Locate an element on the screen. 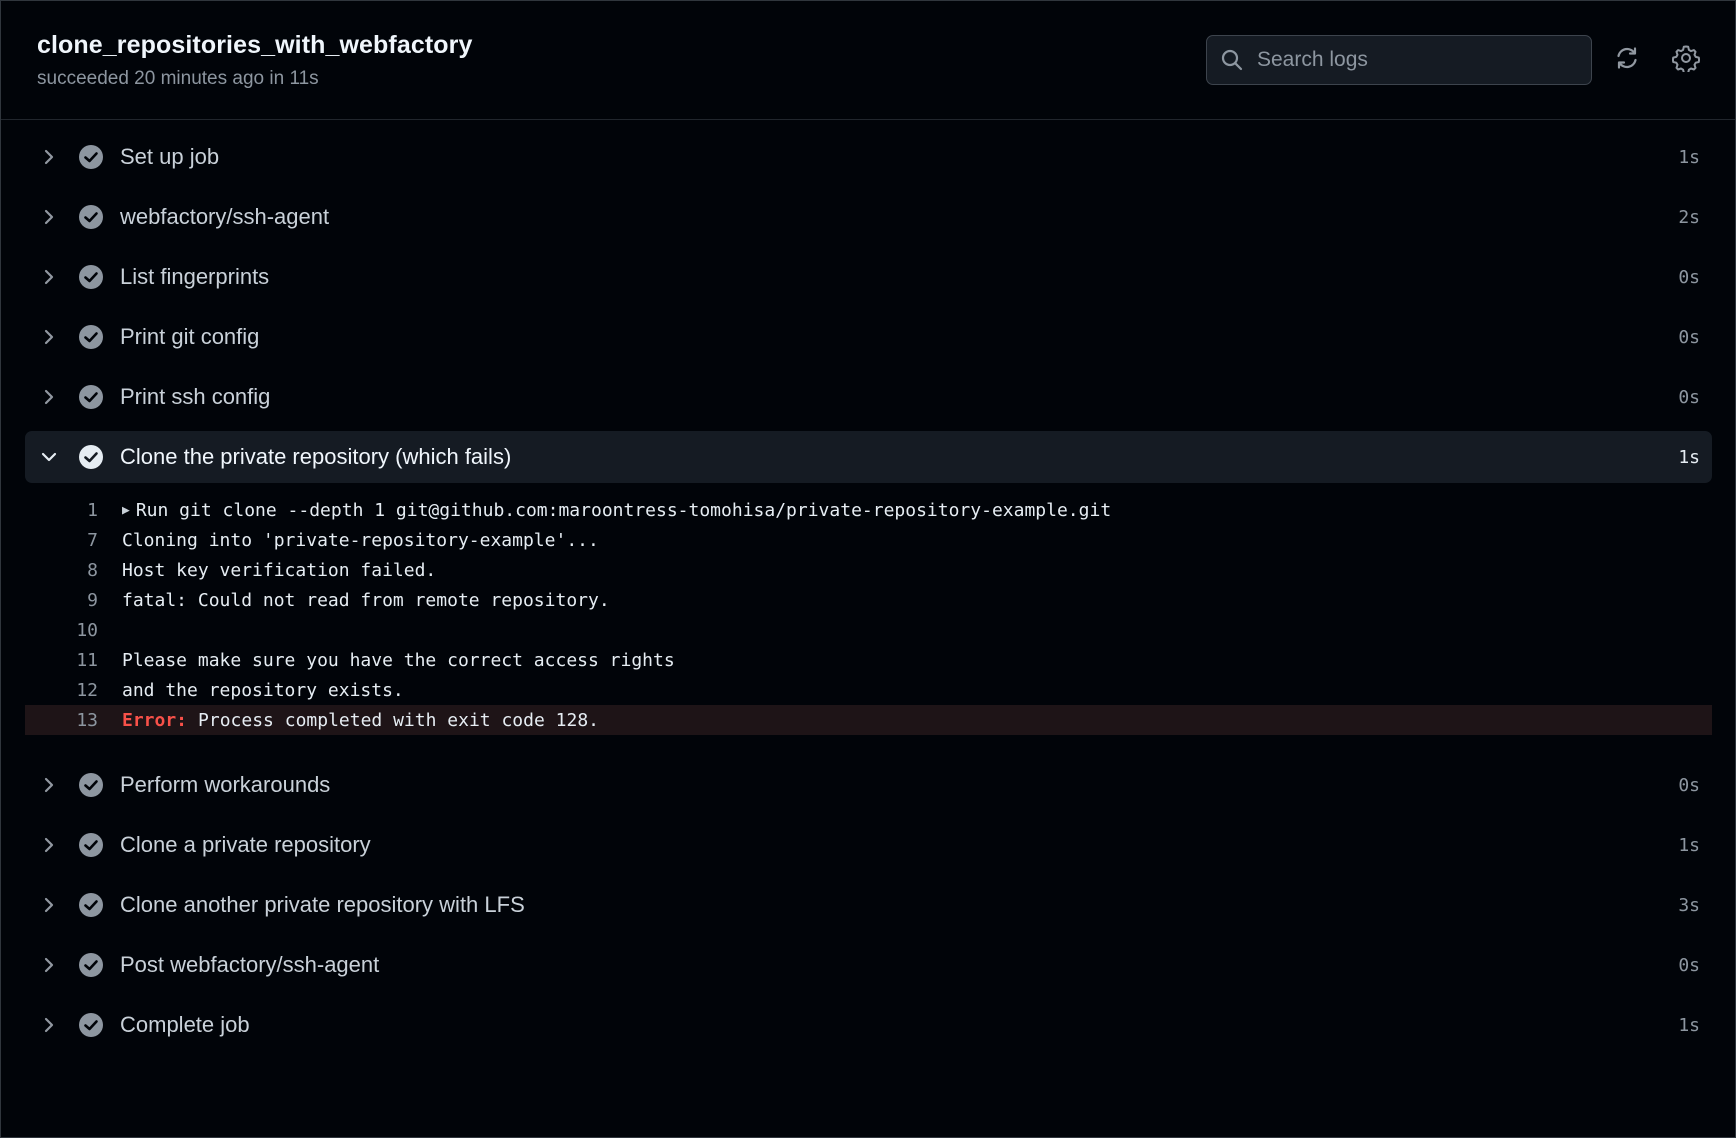 The width and height of the screenshot is (1736, 1138). refresh-button is located at coordinates (1627, 60).